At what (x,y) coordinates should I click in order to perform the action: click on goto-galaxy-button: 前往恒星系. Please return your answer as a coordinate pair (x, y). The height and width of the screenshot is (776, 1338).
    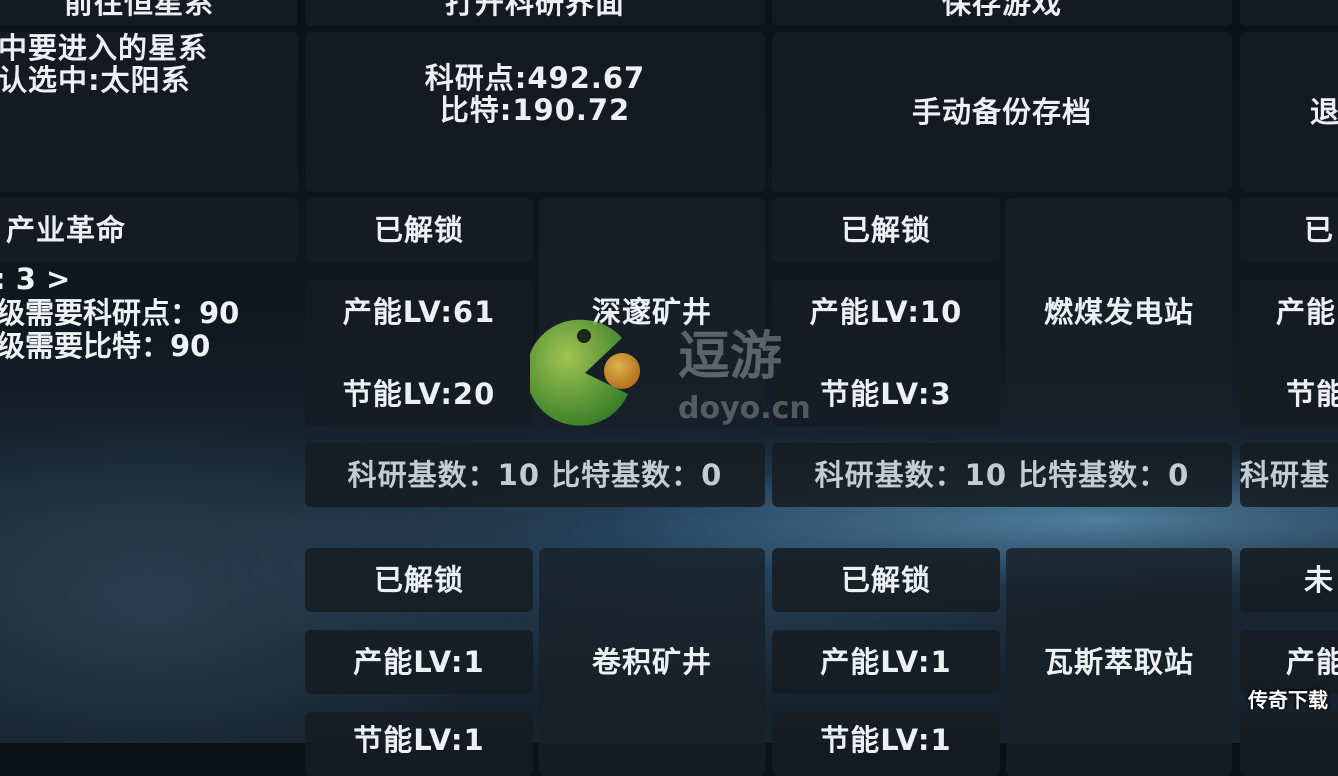
    Looking at the image, I should click on (149, 13).